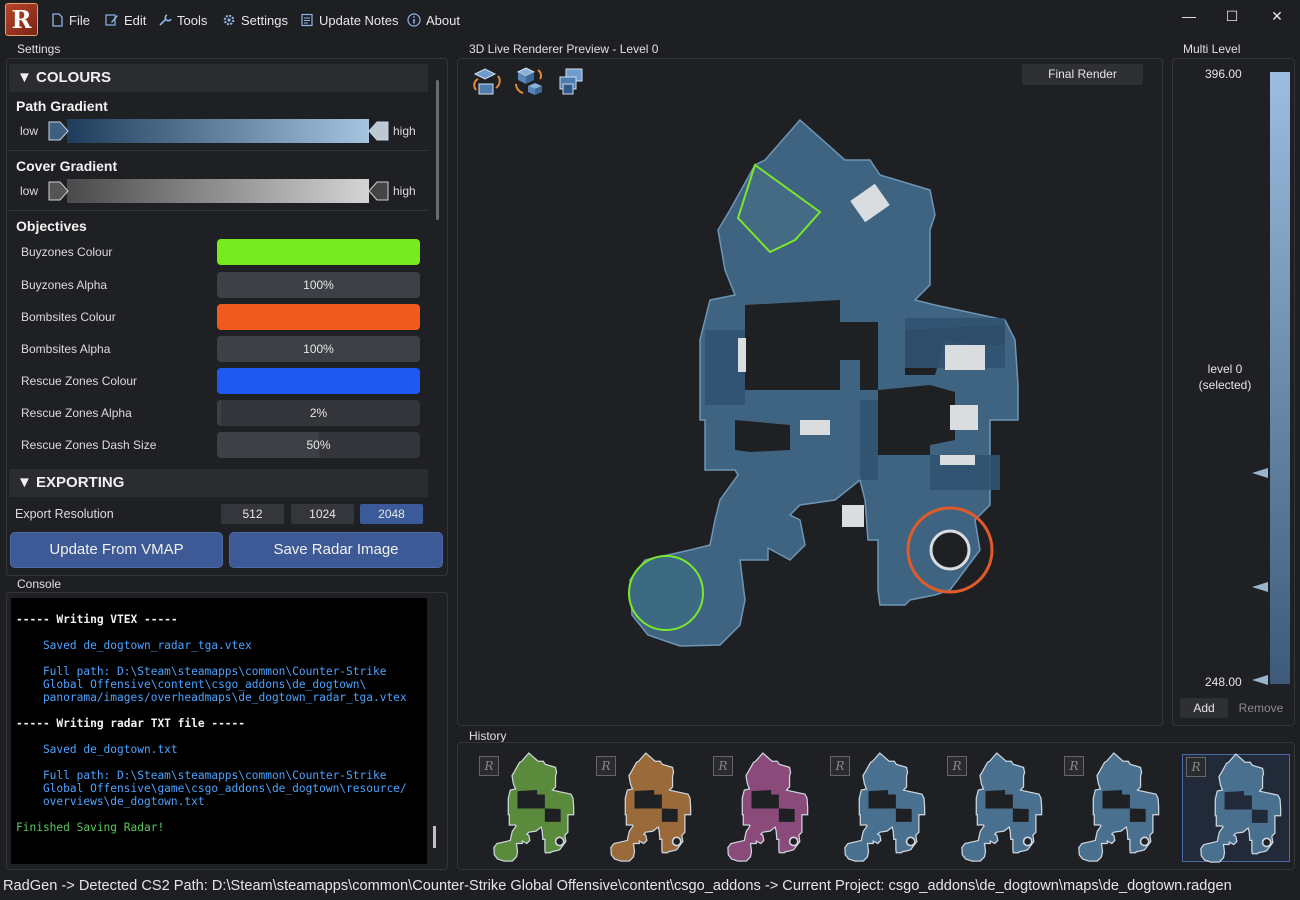 This screenshot has width=1300, height=900. I want to click on level-name: level 0, so click(1225, 369).